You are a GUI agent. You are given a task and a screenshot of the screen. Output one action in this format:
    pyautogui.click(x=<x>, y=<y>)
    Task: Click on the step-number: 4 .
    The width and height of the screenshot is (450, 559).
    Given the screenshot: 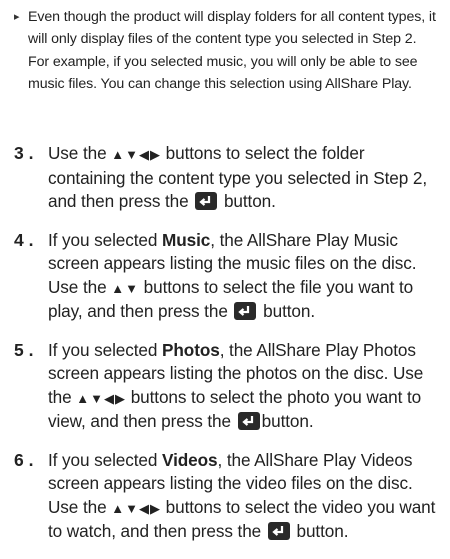 What is the action you would take?
    pyautogui.click(x=24, y=239)
    